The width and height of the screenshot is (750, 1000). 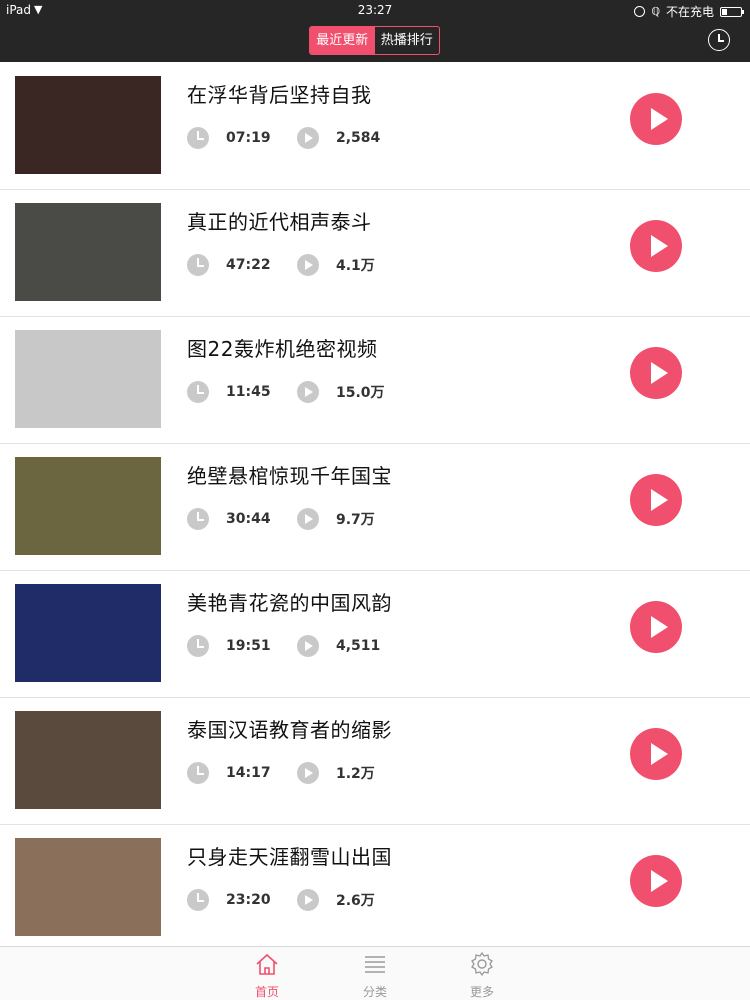 What do you see at coordinates (248, 773) in the screenshot?
I see `video-duration: 14:17` at bounding box center [248, 773].